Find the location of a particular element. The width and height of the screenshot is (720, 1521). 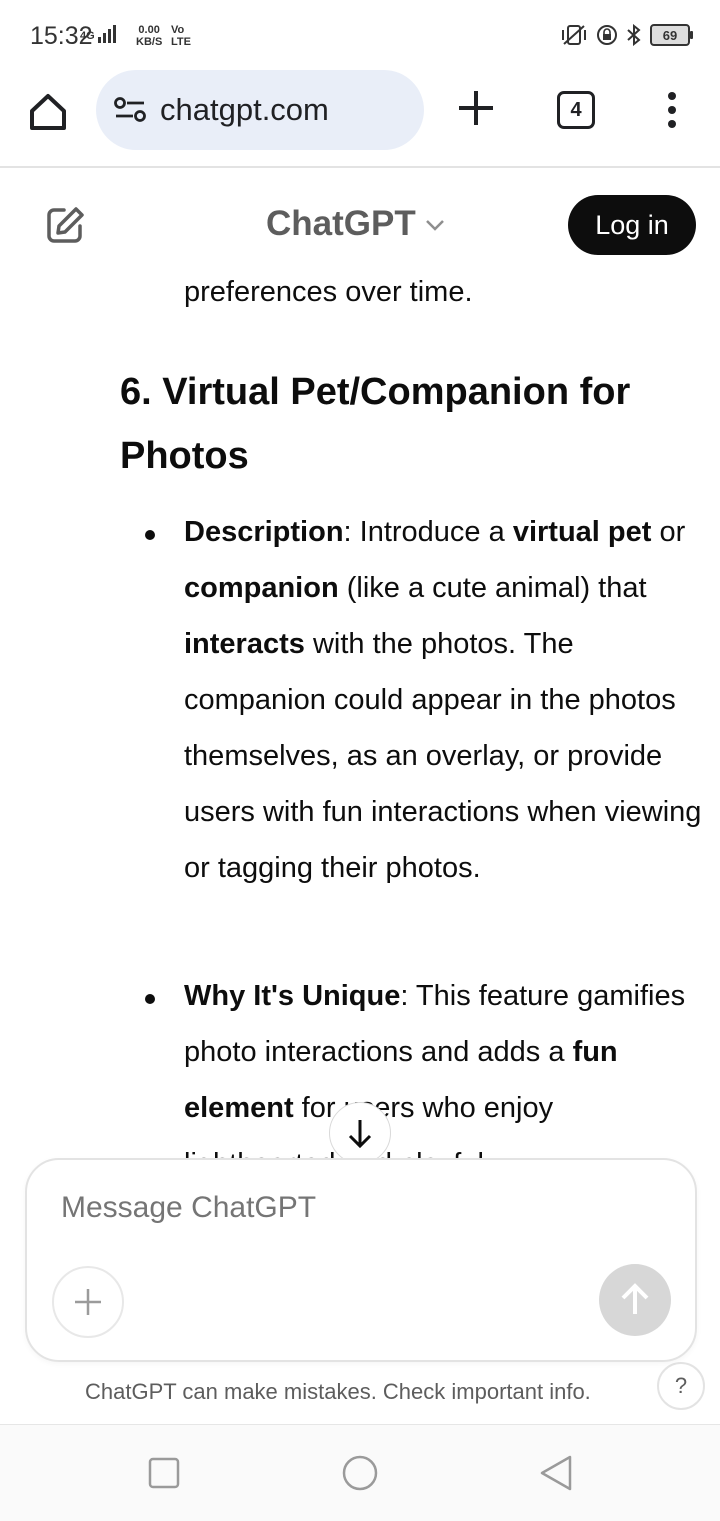

chevron-down-icon is located at coordinates (435, 225).